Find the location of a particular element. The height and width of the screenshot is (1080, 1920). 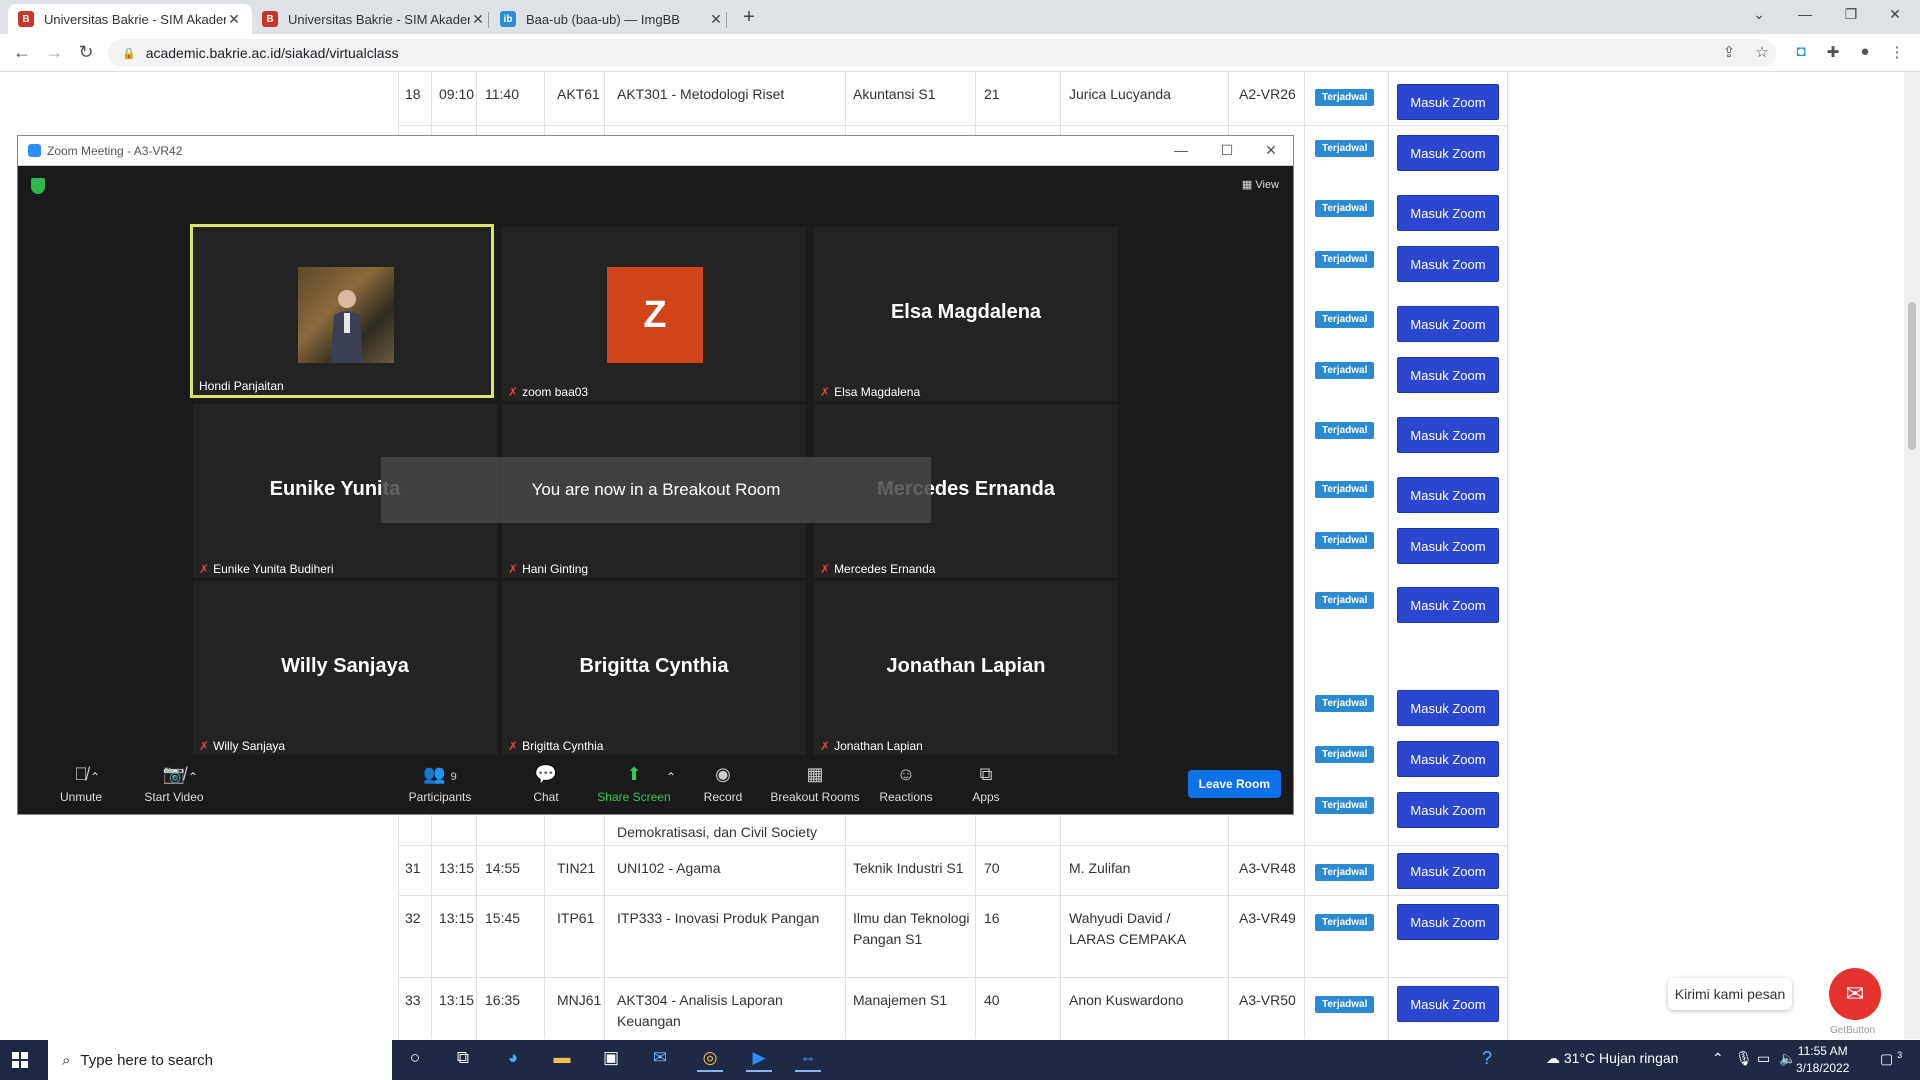

cell-program: Manajemen S1 is located at coordinates (900, 1000).